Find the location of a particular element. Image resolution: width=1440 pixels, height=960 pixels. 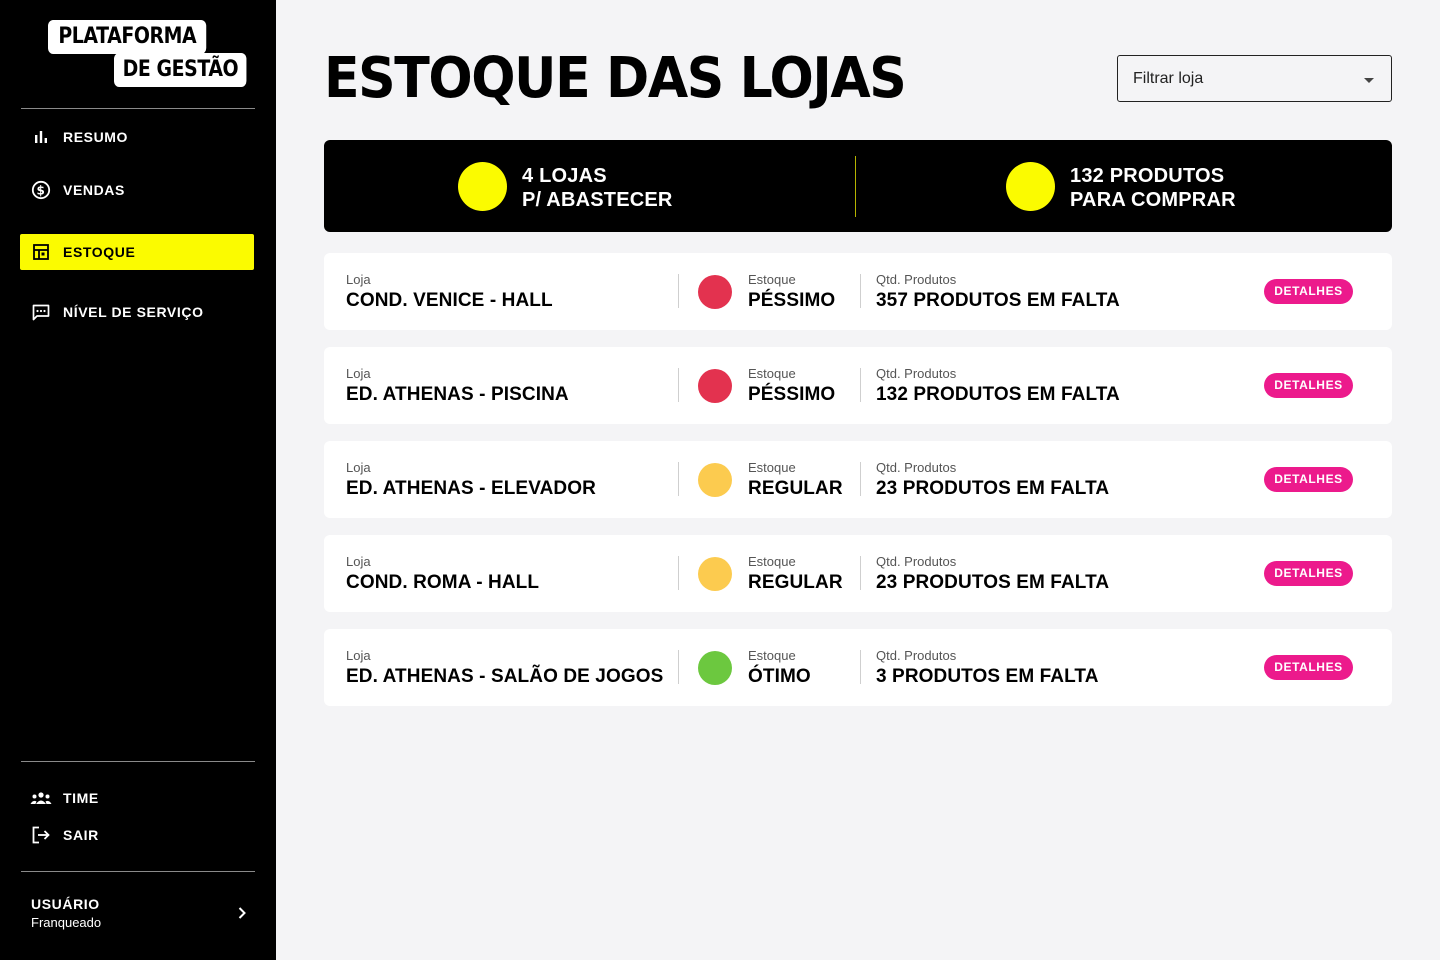

summary-divider is located at coordinates (855, 186).